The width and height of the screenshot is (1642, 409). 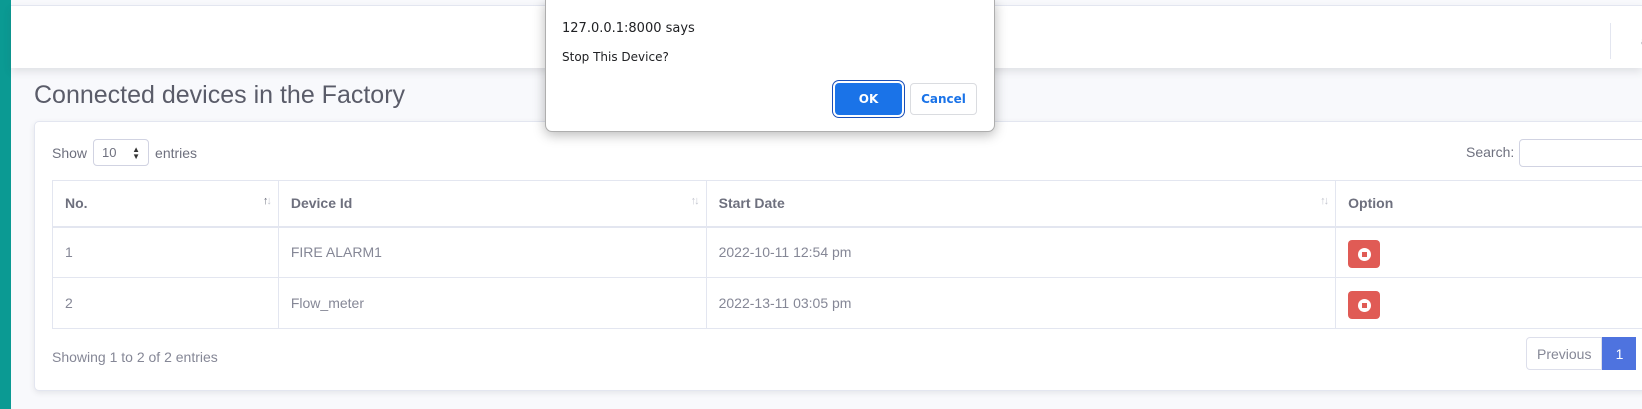 I want to click on pagination: Previous 1, so click(x=1581, y=353).